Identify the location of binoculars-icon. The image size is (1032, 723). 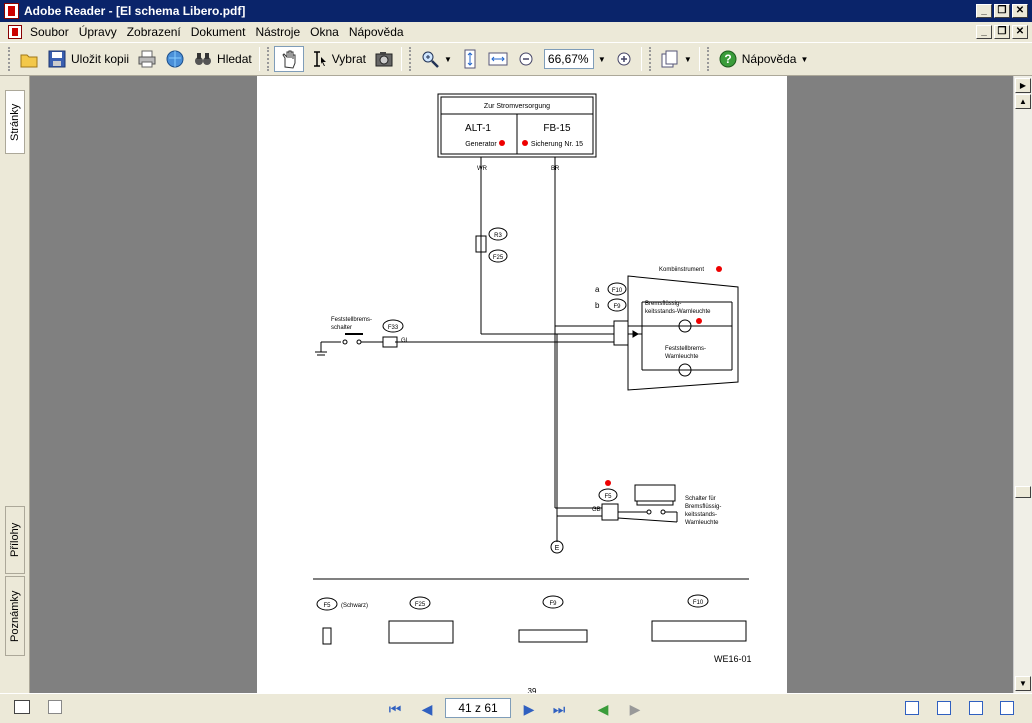
(203, 59).